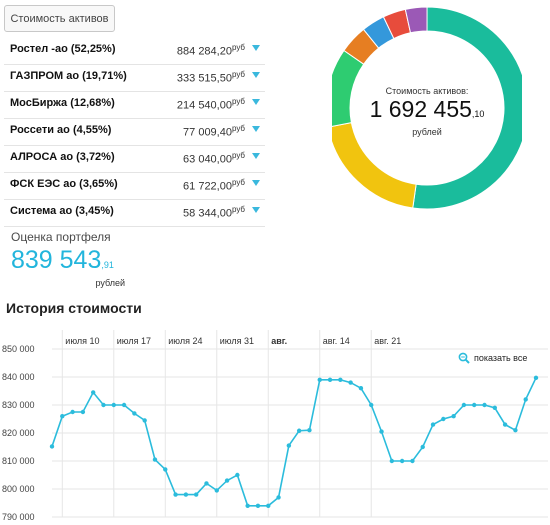 The image size is (550, 525). I want to click on asset-value-amount: 77 009,40, so click(207, 132).